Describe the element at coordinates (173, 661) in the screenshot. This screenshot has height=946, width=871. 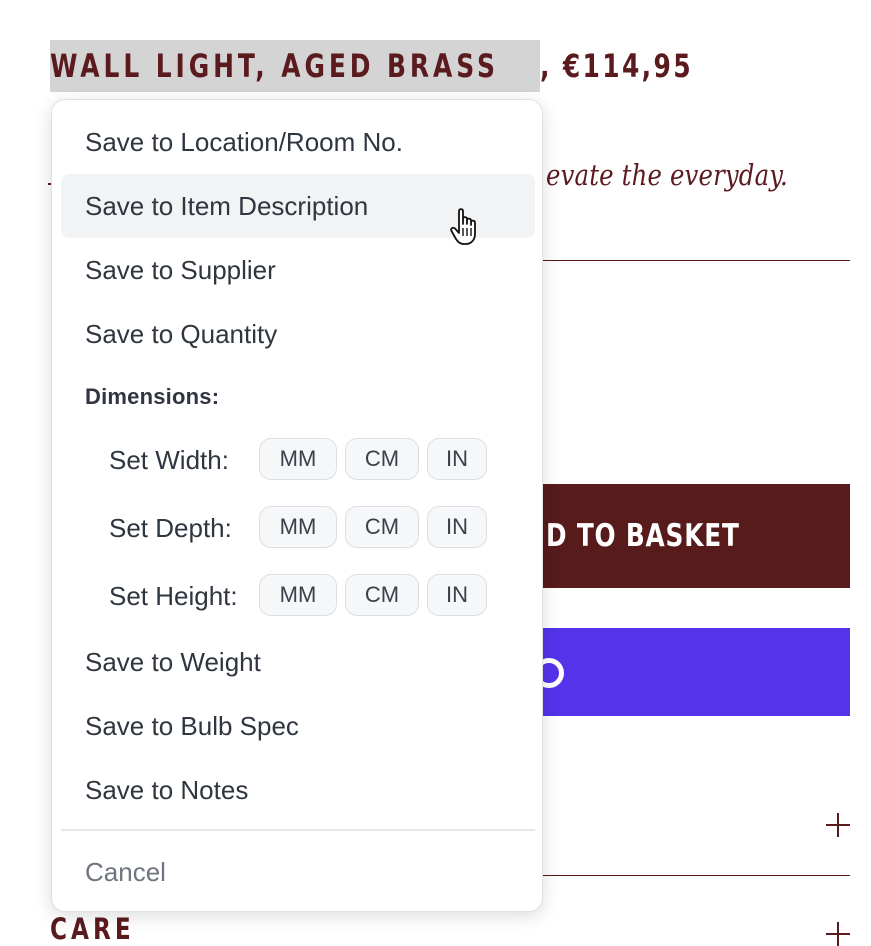
I see `menu-item-label: Save to Weight` at that location.